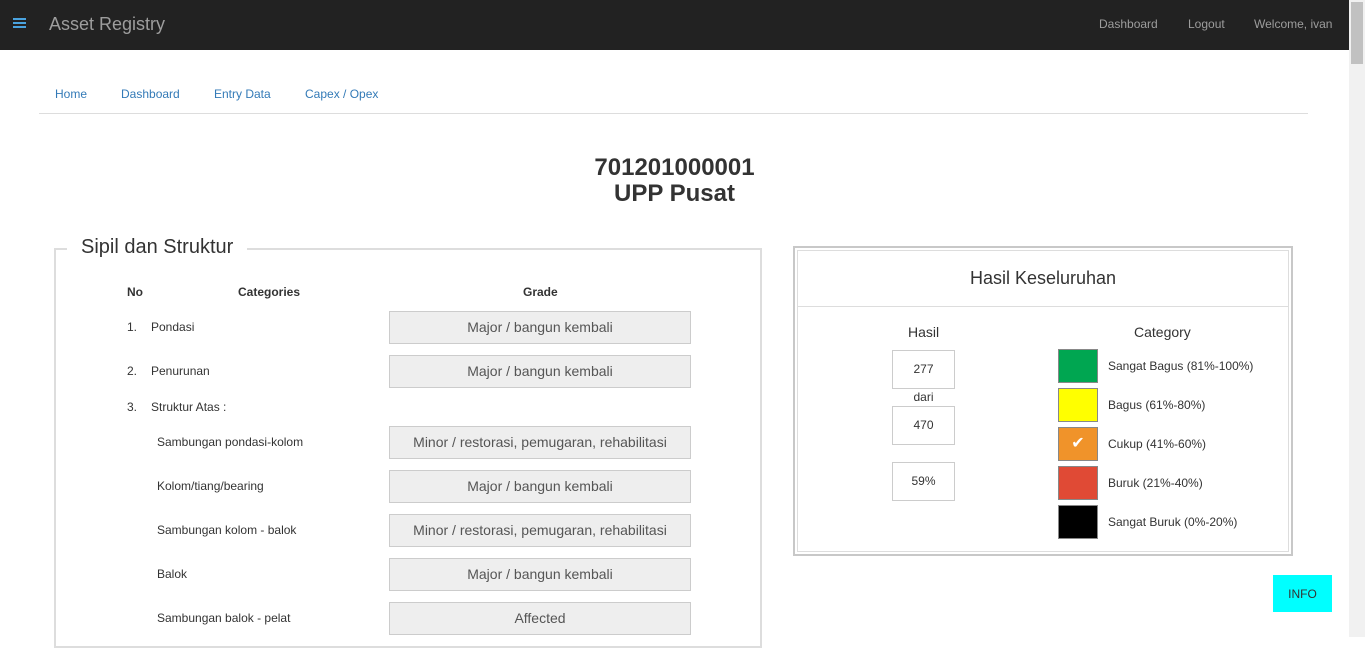 This screenshot has width=1365, height=648. I want to click on scrollbar-thumb, so click(1357, 33).